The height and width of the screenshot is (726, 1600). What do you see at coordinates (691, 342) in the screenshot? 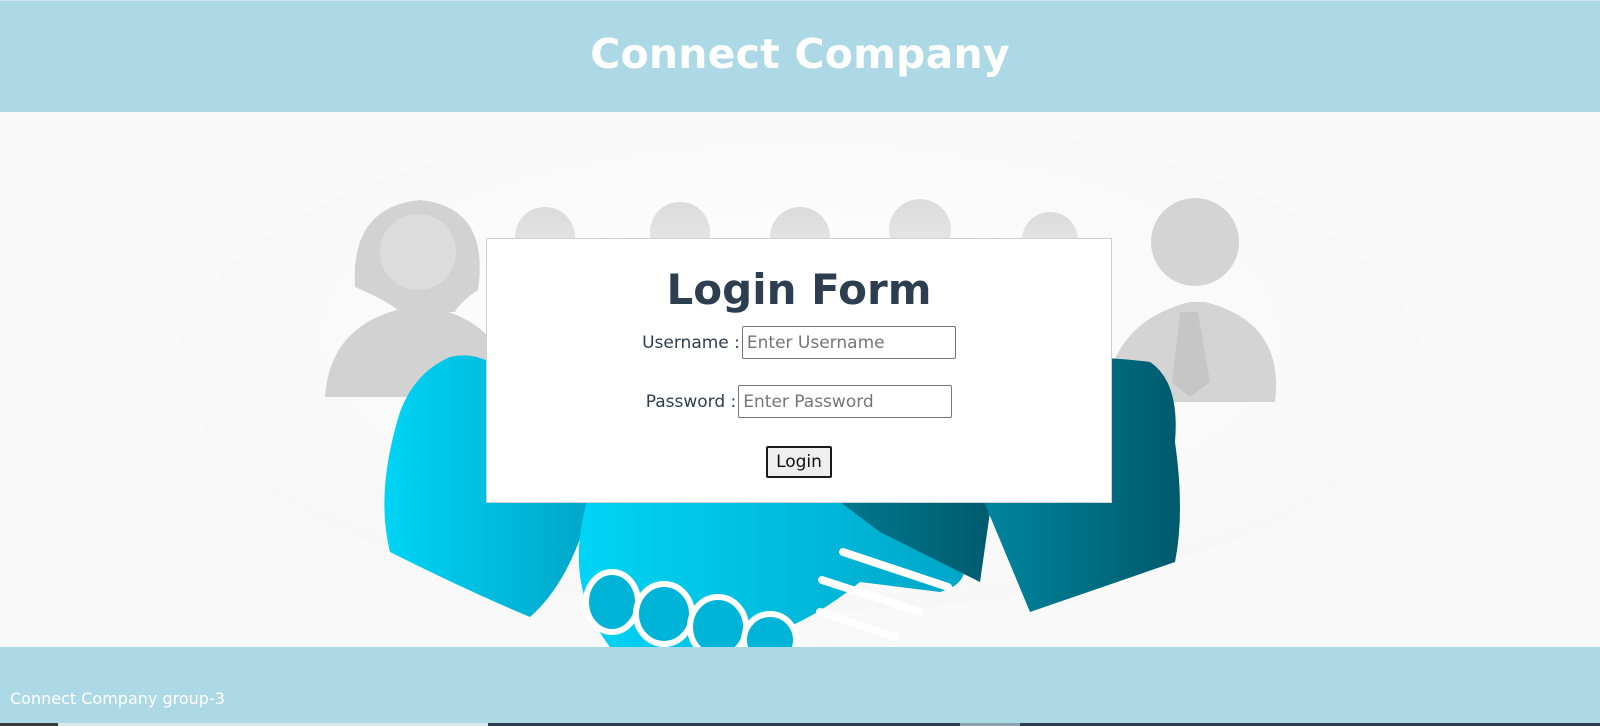
I see `username-label: Username :` at bounding box center [691, 342].